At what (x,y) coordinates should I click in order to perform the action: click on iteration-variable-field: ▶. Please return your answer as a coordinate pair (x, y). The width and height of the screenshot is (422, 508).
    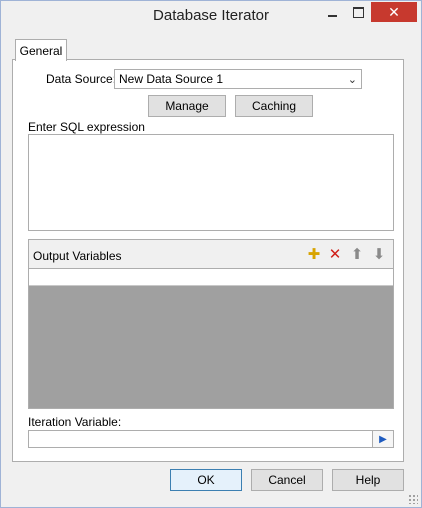
    Looking at the image, I should click on (211, 439).